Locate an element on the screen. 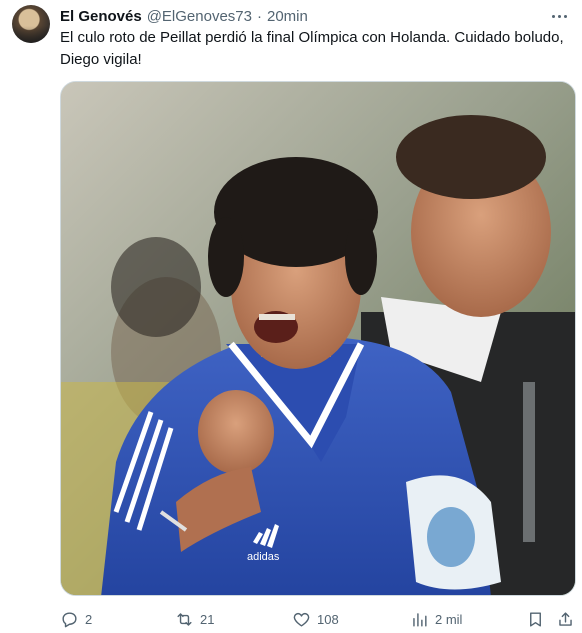 The width and height of the screenshot is (582, 633). tweet-actions-bar: 2 21 108 2 mil is located at coordinates (318, 619).